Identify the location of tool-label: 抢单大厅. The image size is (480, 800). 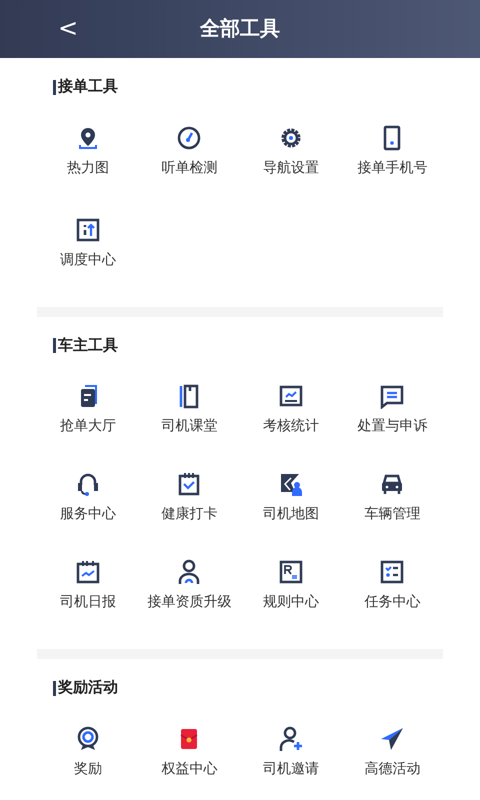
(88, 425).